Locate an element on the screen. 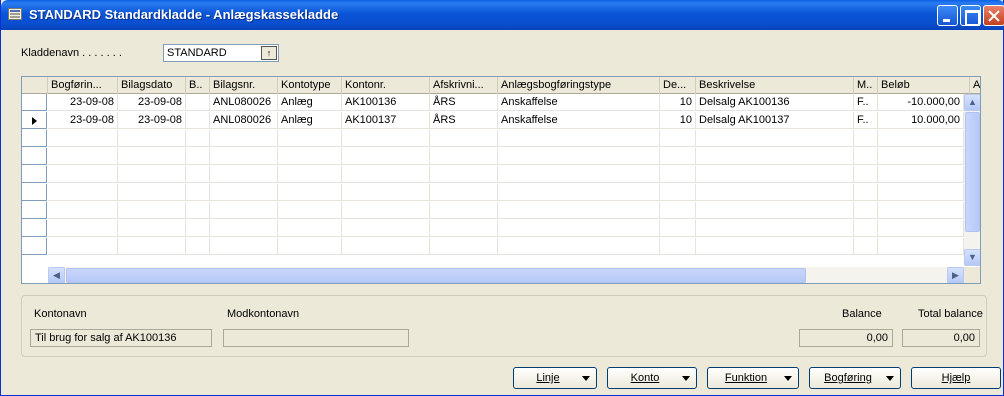 The width and height of the screenshot is (1004, 396). table-cell: 10.000,00 is located at coordinates (921, 120).